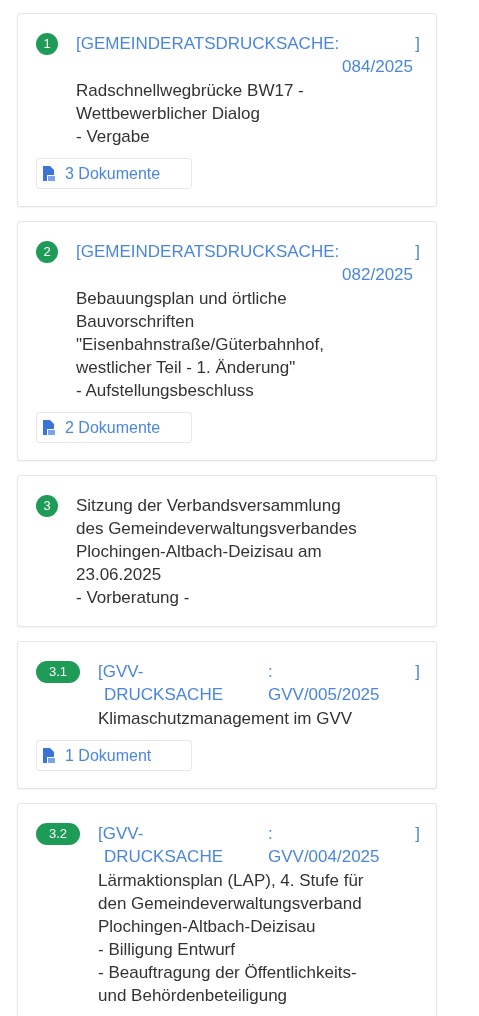  Describe the element at coordinates (226, 719) in the screenshot. I see `agenda-title: Klimaschutzmanagement im GVV` at that location.